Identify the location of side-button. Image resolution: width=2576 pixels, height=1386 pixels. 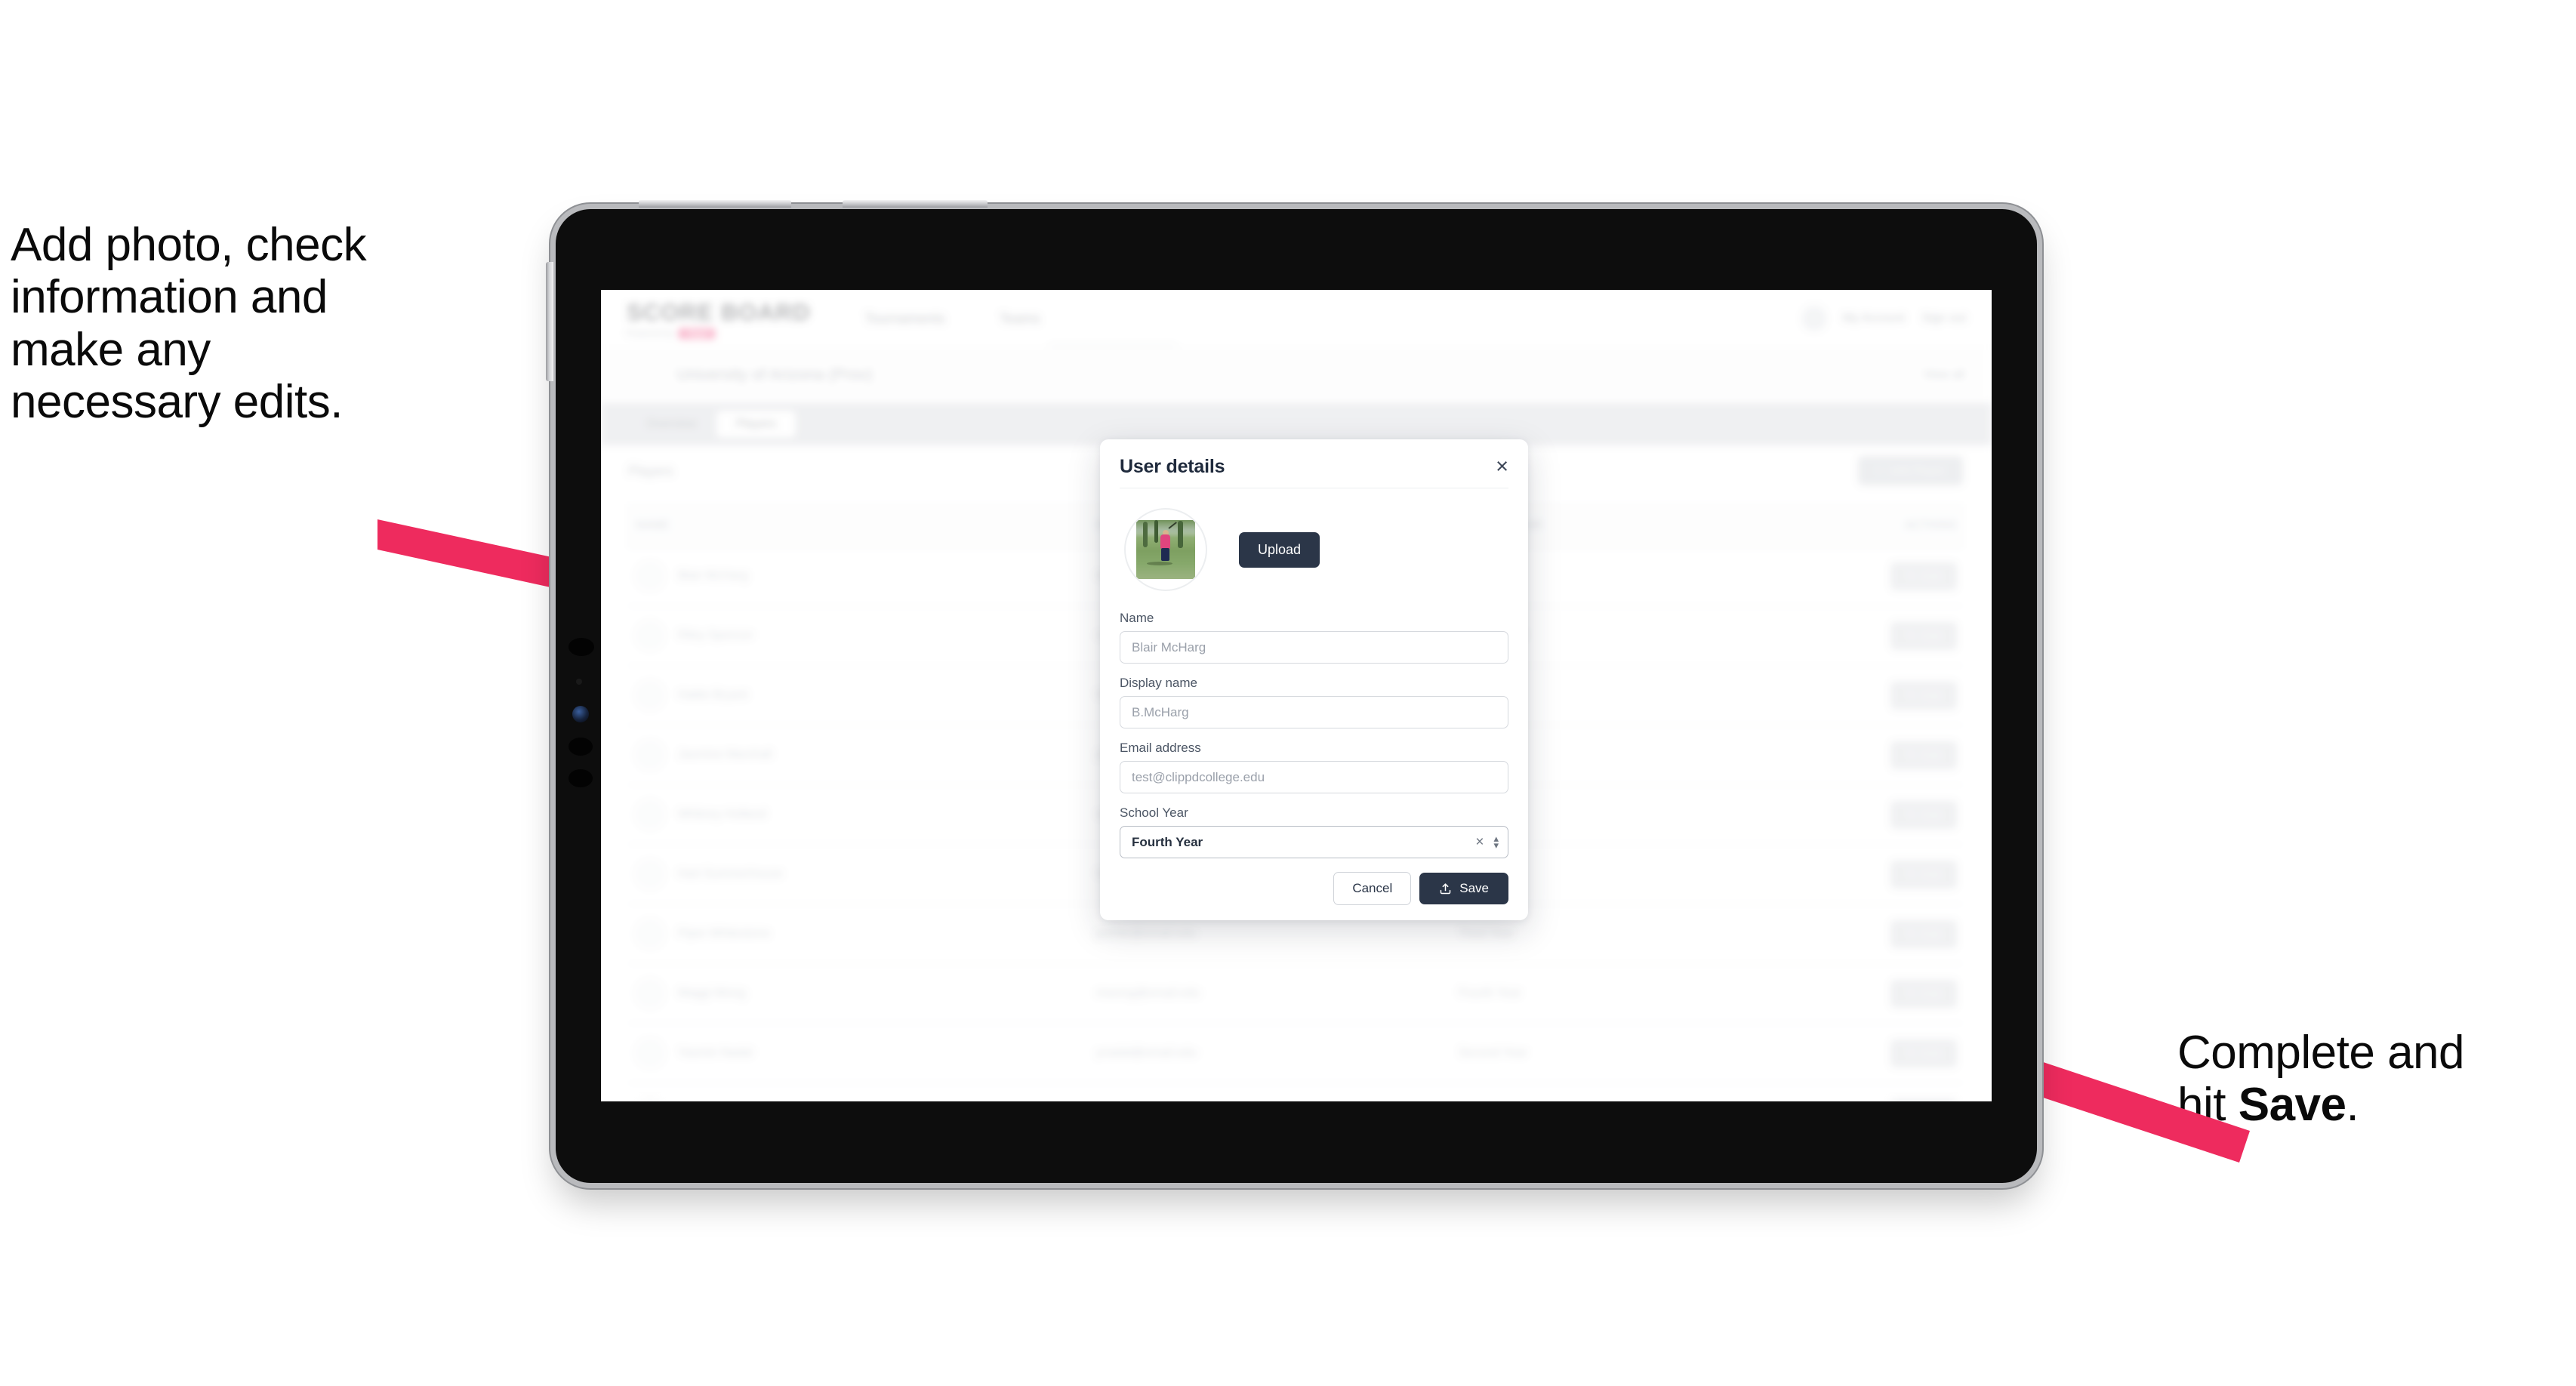
(549, 321).